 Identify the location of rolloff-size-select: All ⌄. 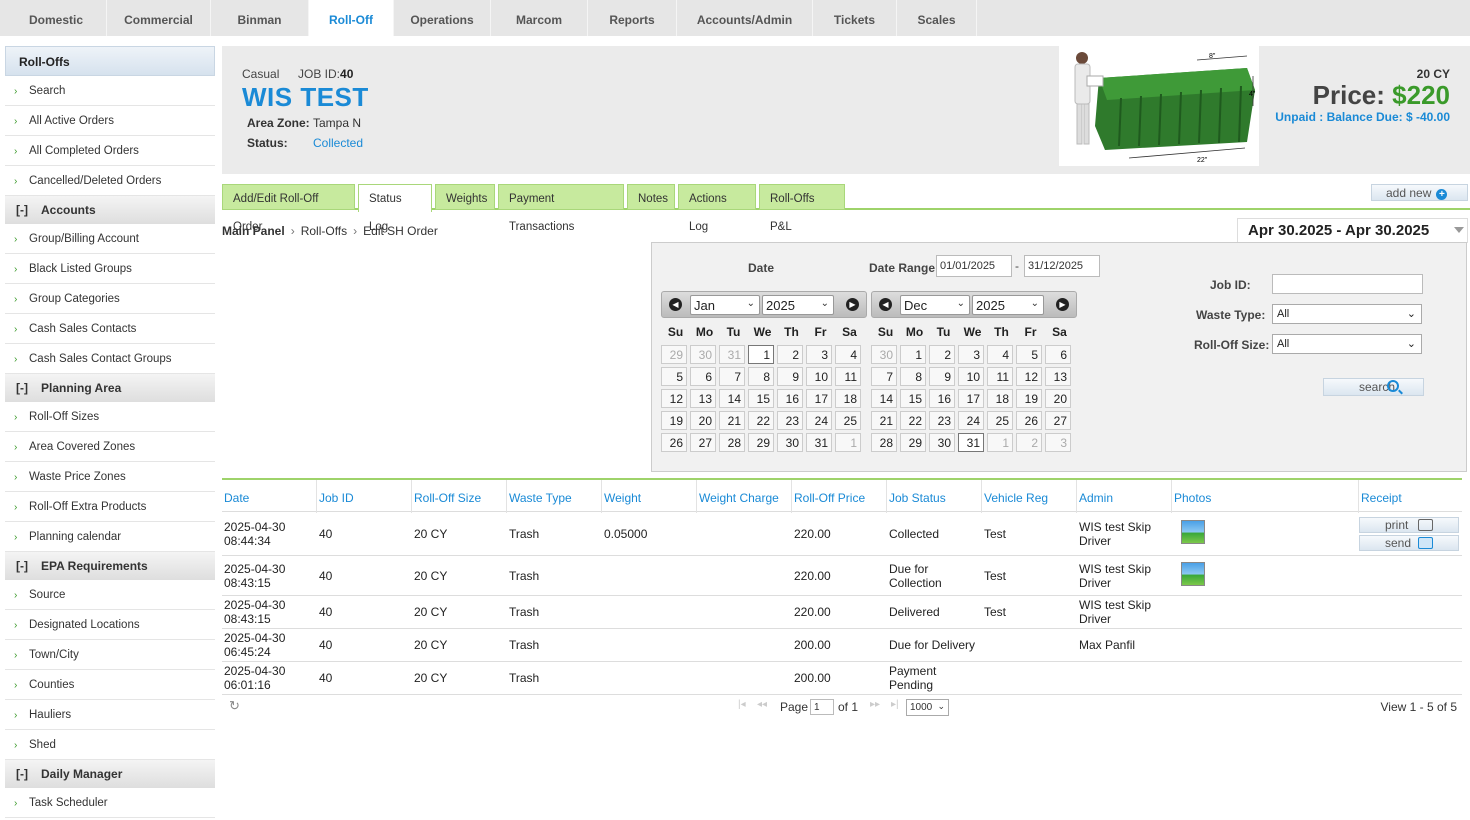
(1347, 344).